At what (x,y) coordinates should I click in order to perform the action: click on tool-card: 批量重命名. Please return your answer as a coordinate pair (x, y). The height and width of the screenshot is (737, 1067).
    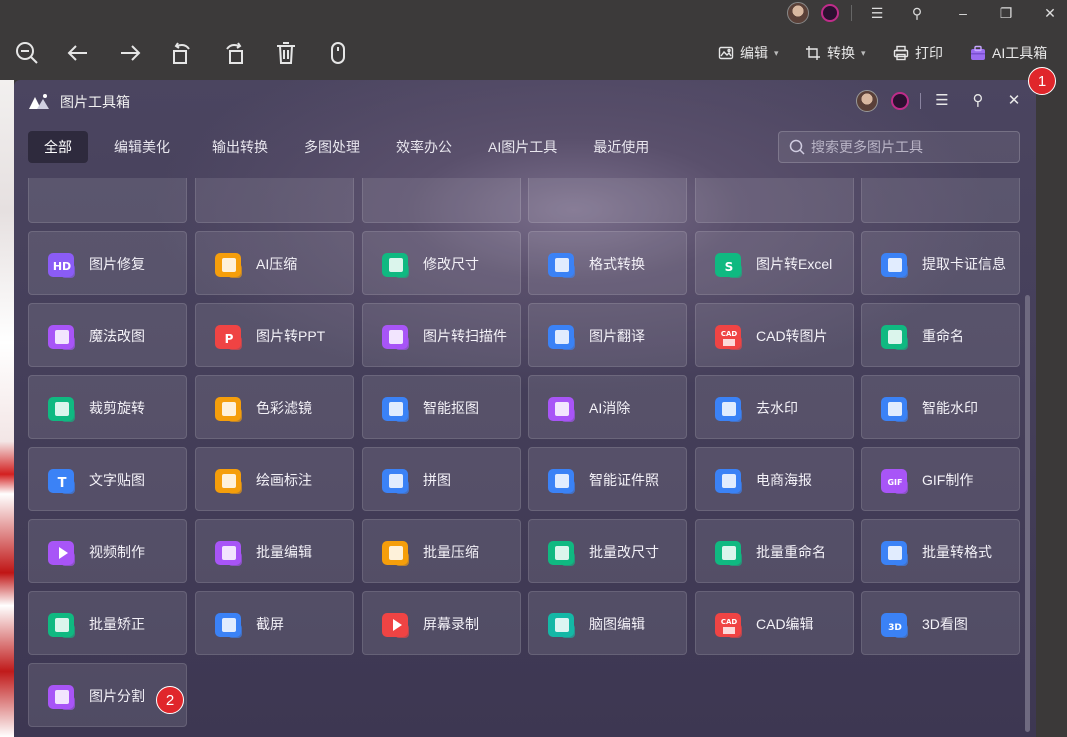
    Looking at the image, I should click on (774, 551).